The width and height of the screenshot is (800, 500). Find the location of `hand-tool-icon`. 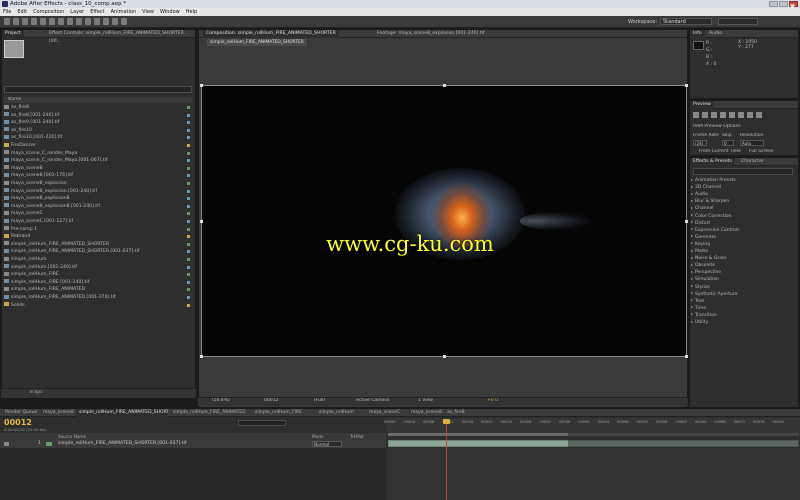

hand-tool-icon is located at coordinates (16, 21).